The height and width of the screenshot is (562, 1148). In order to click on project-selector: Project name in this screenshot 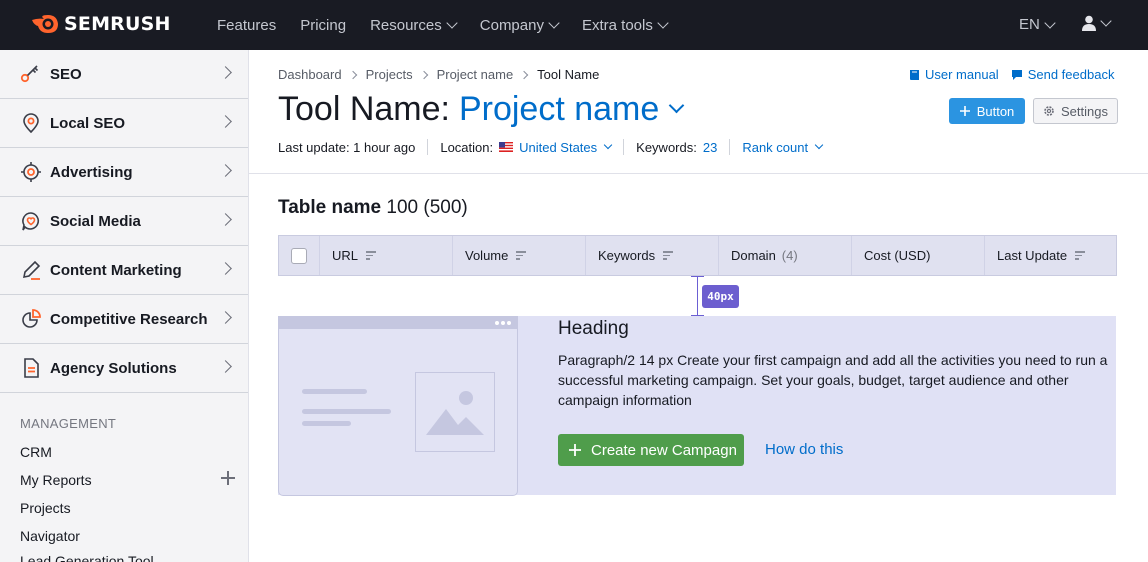, I will do `click(559, 109)`.